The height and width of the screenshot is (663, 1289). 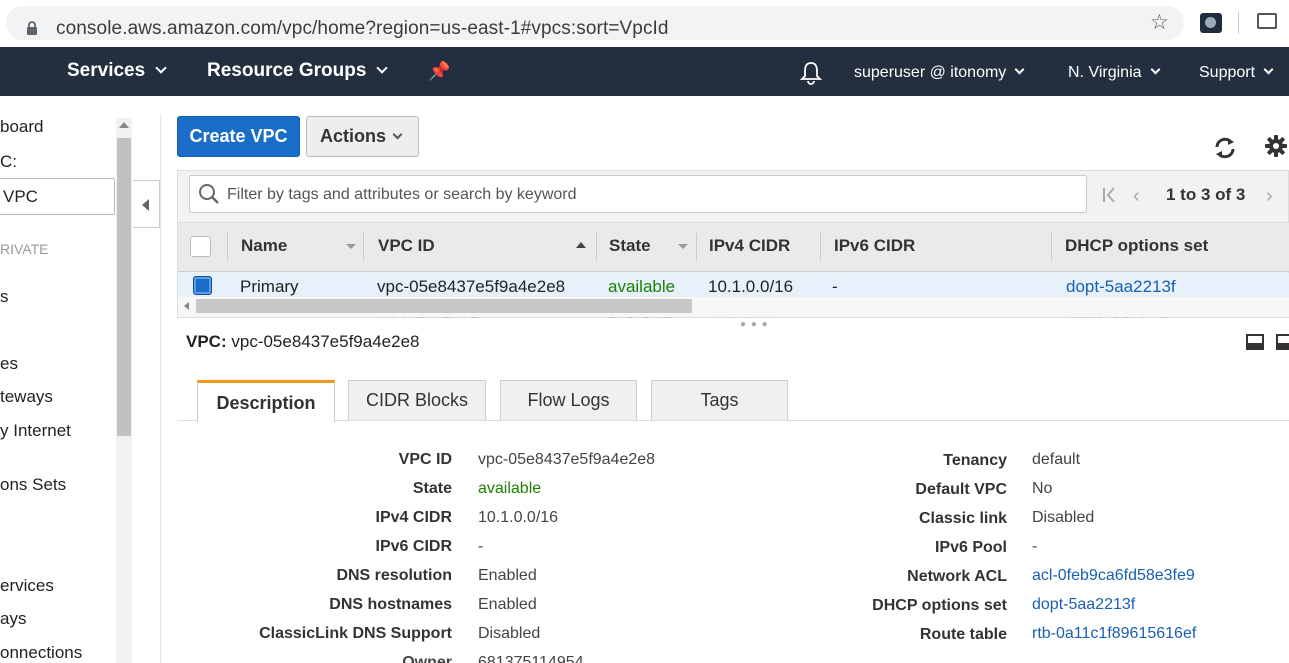 What do you see at coordinates (20, 196) in the screenshot?
I see `vpc-filter-value: VPC` at bounding box center [20, 196].